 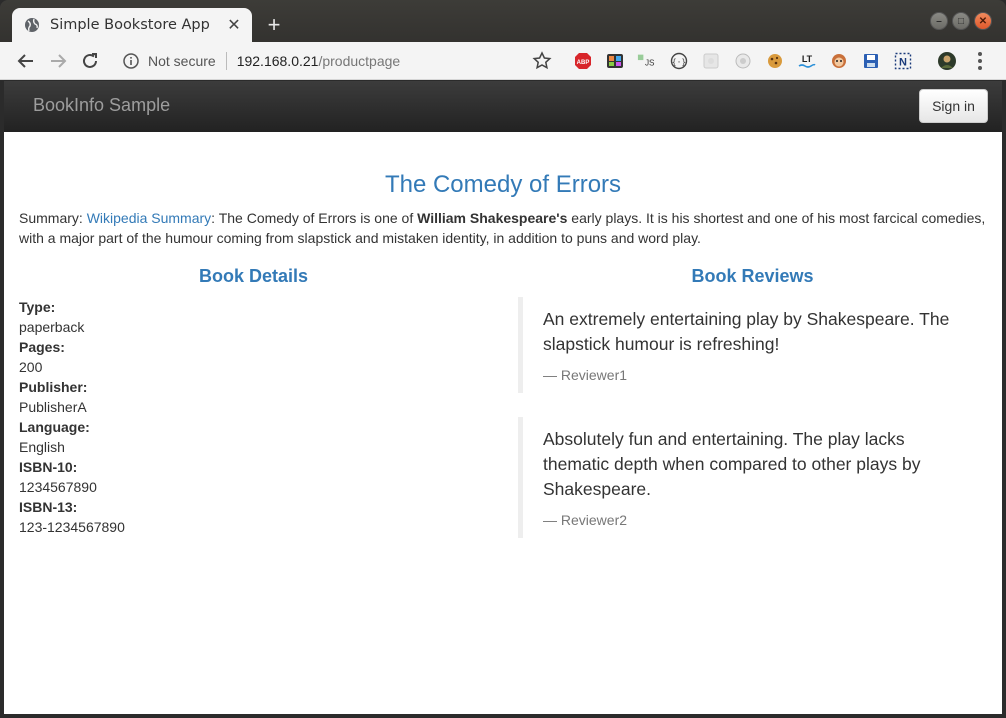 What do you see at coordinates (615, 61) in the screenshot?
I see `colorzilla-icon` at bounding box center [615, 61].